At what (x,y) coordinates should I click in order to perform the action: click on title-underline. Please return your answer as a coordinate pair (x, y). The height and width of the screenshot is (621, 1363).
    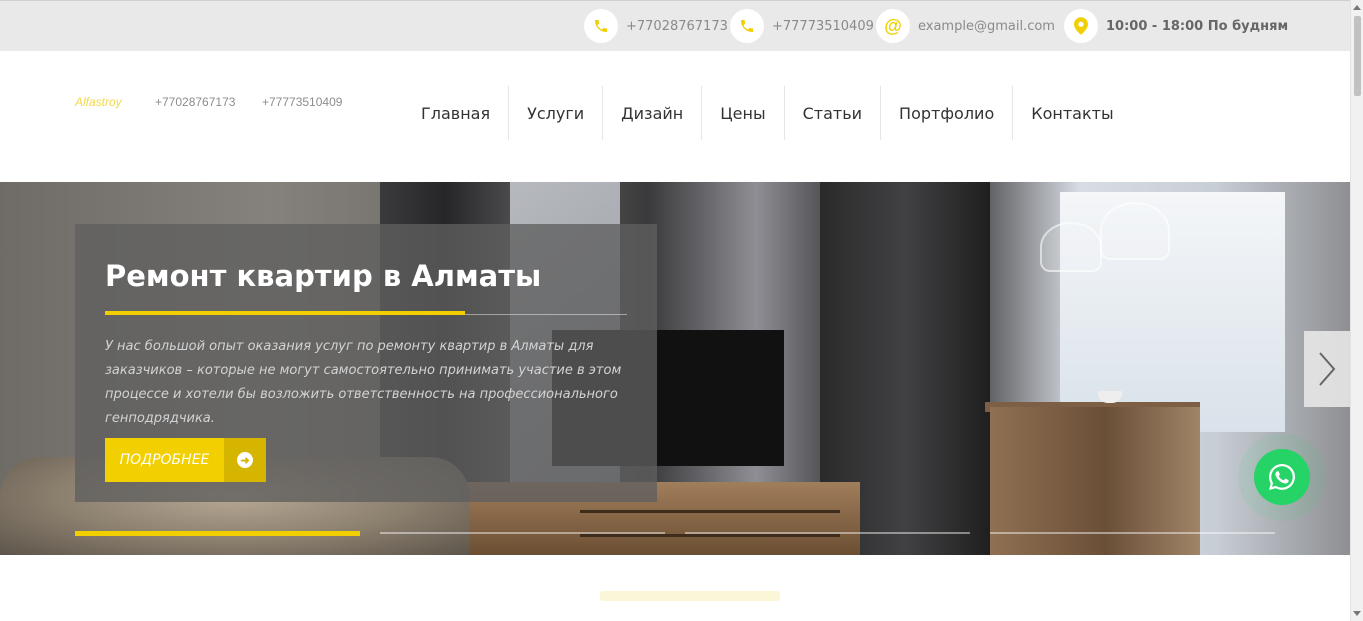
    Looking at the image, I should click on (285, 313).